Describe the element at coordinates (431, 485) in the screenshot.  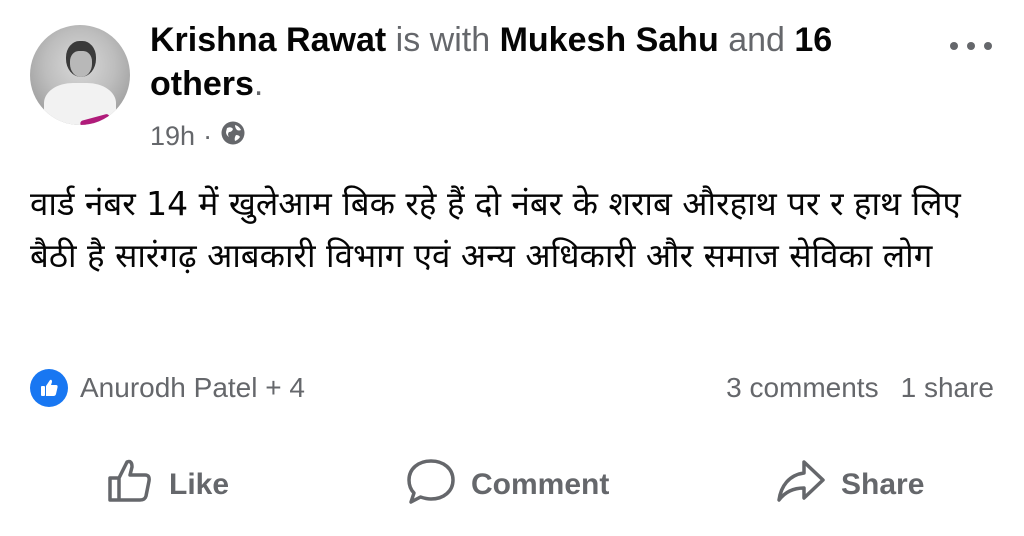
I see `comment-bubble-icon` at that location.